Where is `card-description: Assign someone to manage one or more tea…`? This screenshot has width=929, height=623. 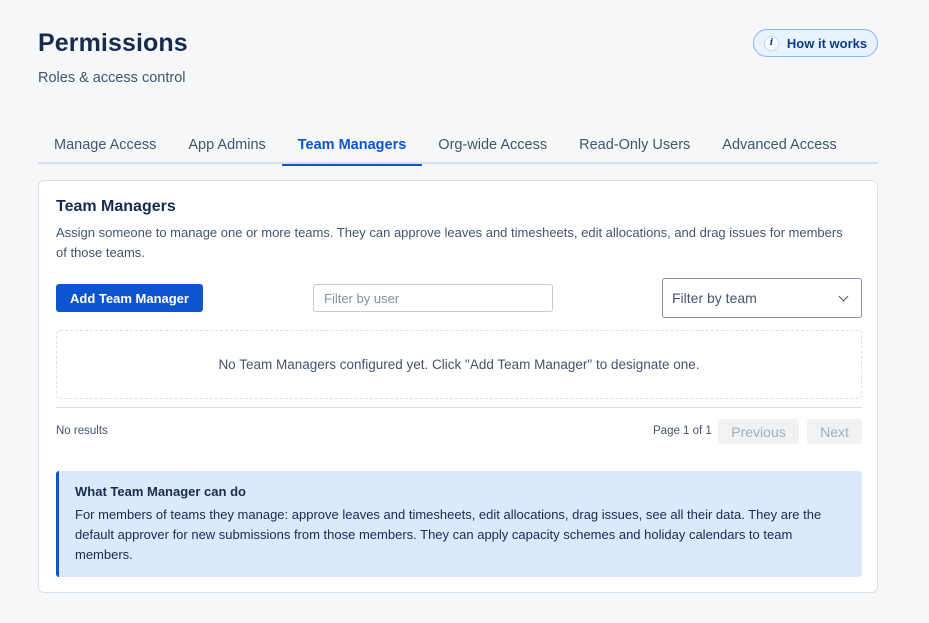 card-description: Assign someone to manage one or more tea… is located at coordinates (449, 242).